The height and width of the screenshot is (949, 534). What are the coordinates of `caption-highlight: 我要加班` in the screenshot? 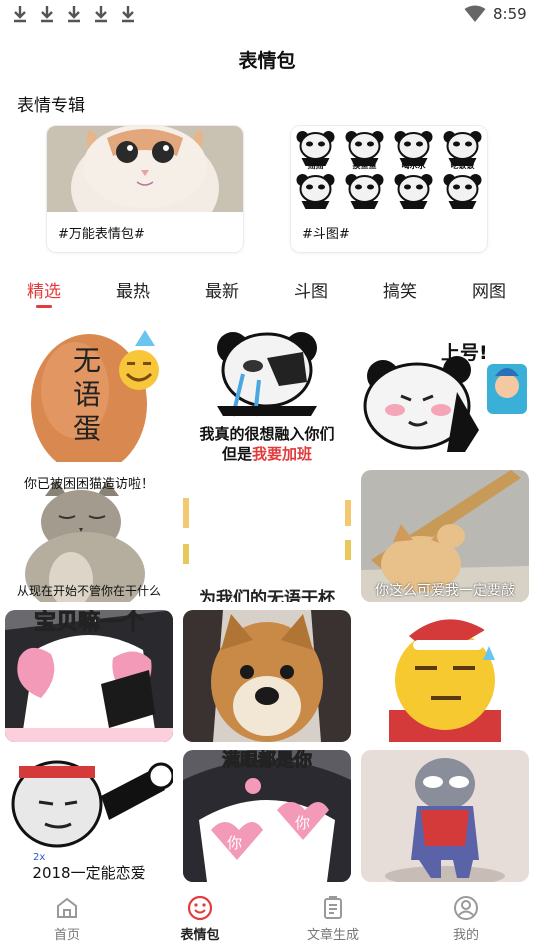 It's located at (282, 453).